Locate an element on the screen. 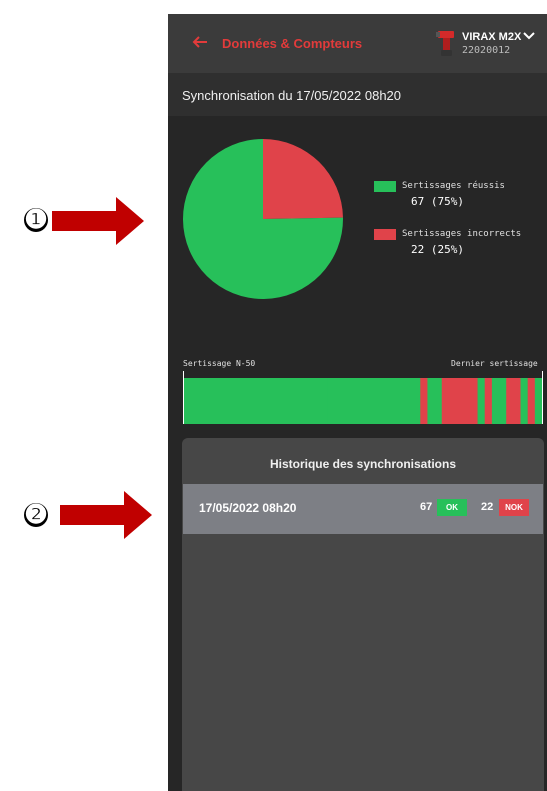 The width and height of the screenshot is (547, 791). history-bar-end-label: Dernier sertissage is located at coordinates (494, 363).